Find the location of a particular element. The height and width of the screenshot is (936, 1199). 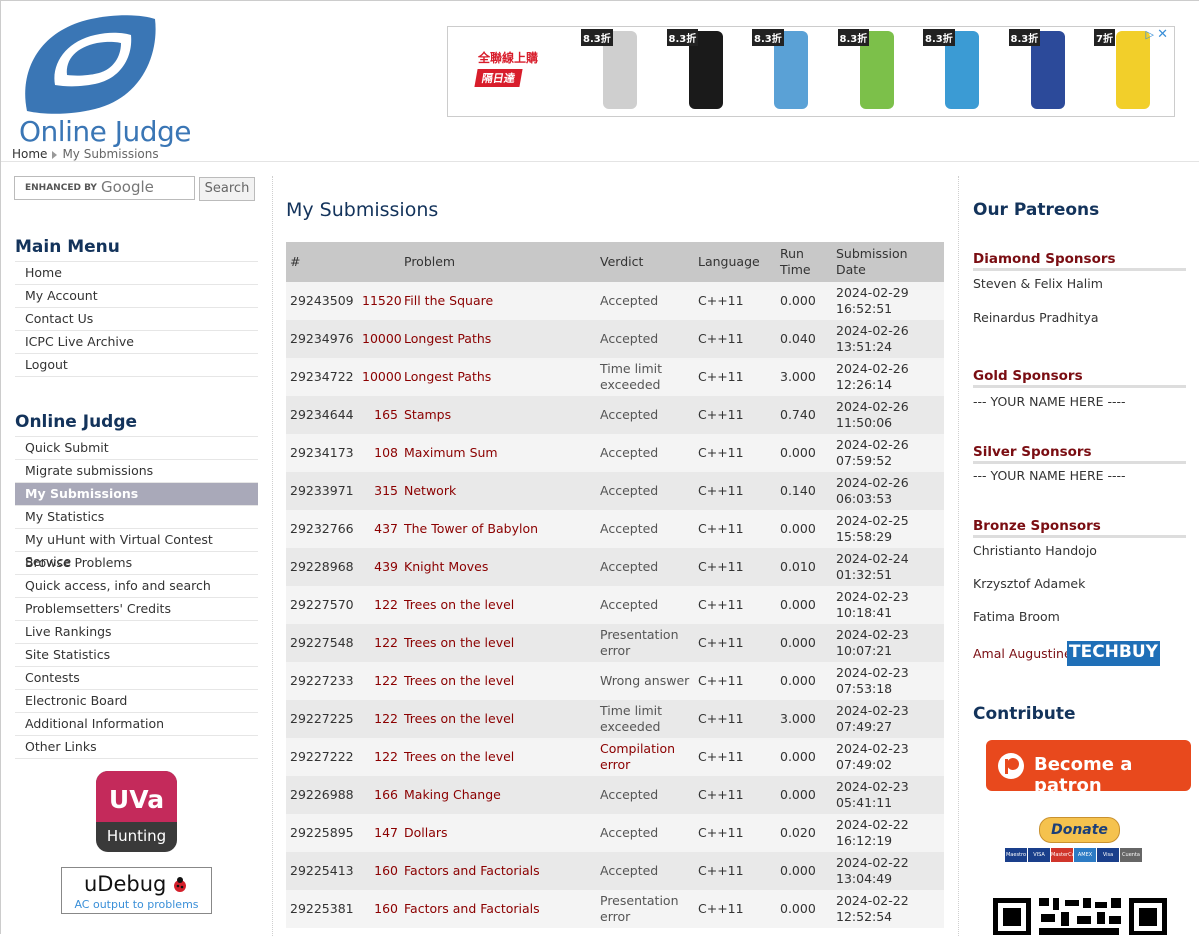

cell-submission-date: 2024-02-23 05:41:11 is located at coordinates (888, 795).